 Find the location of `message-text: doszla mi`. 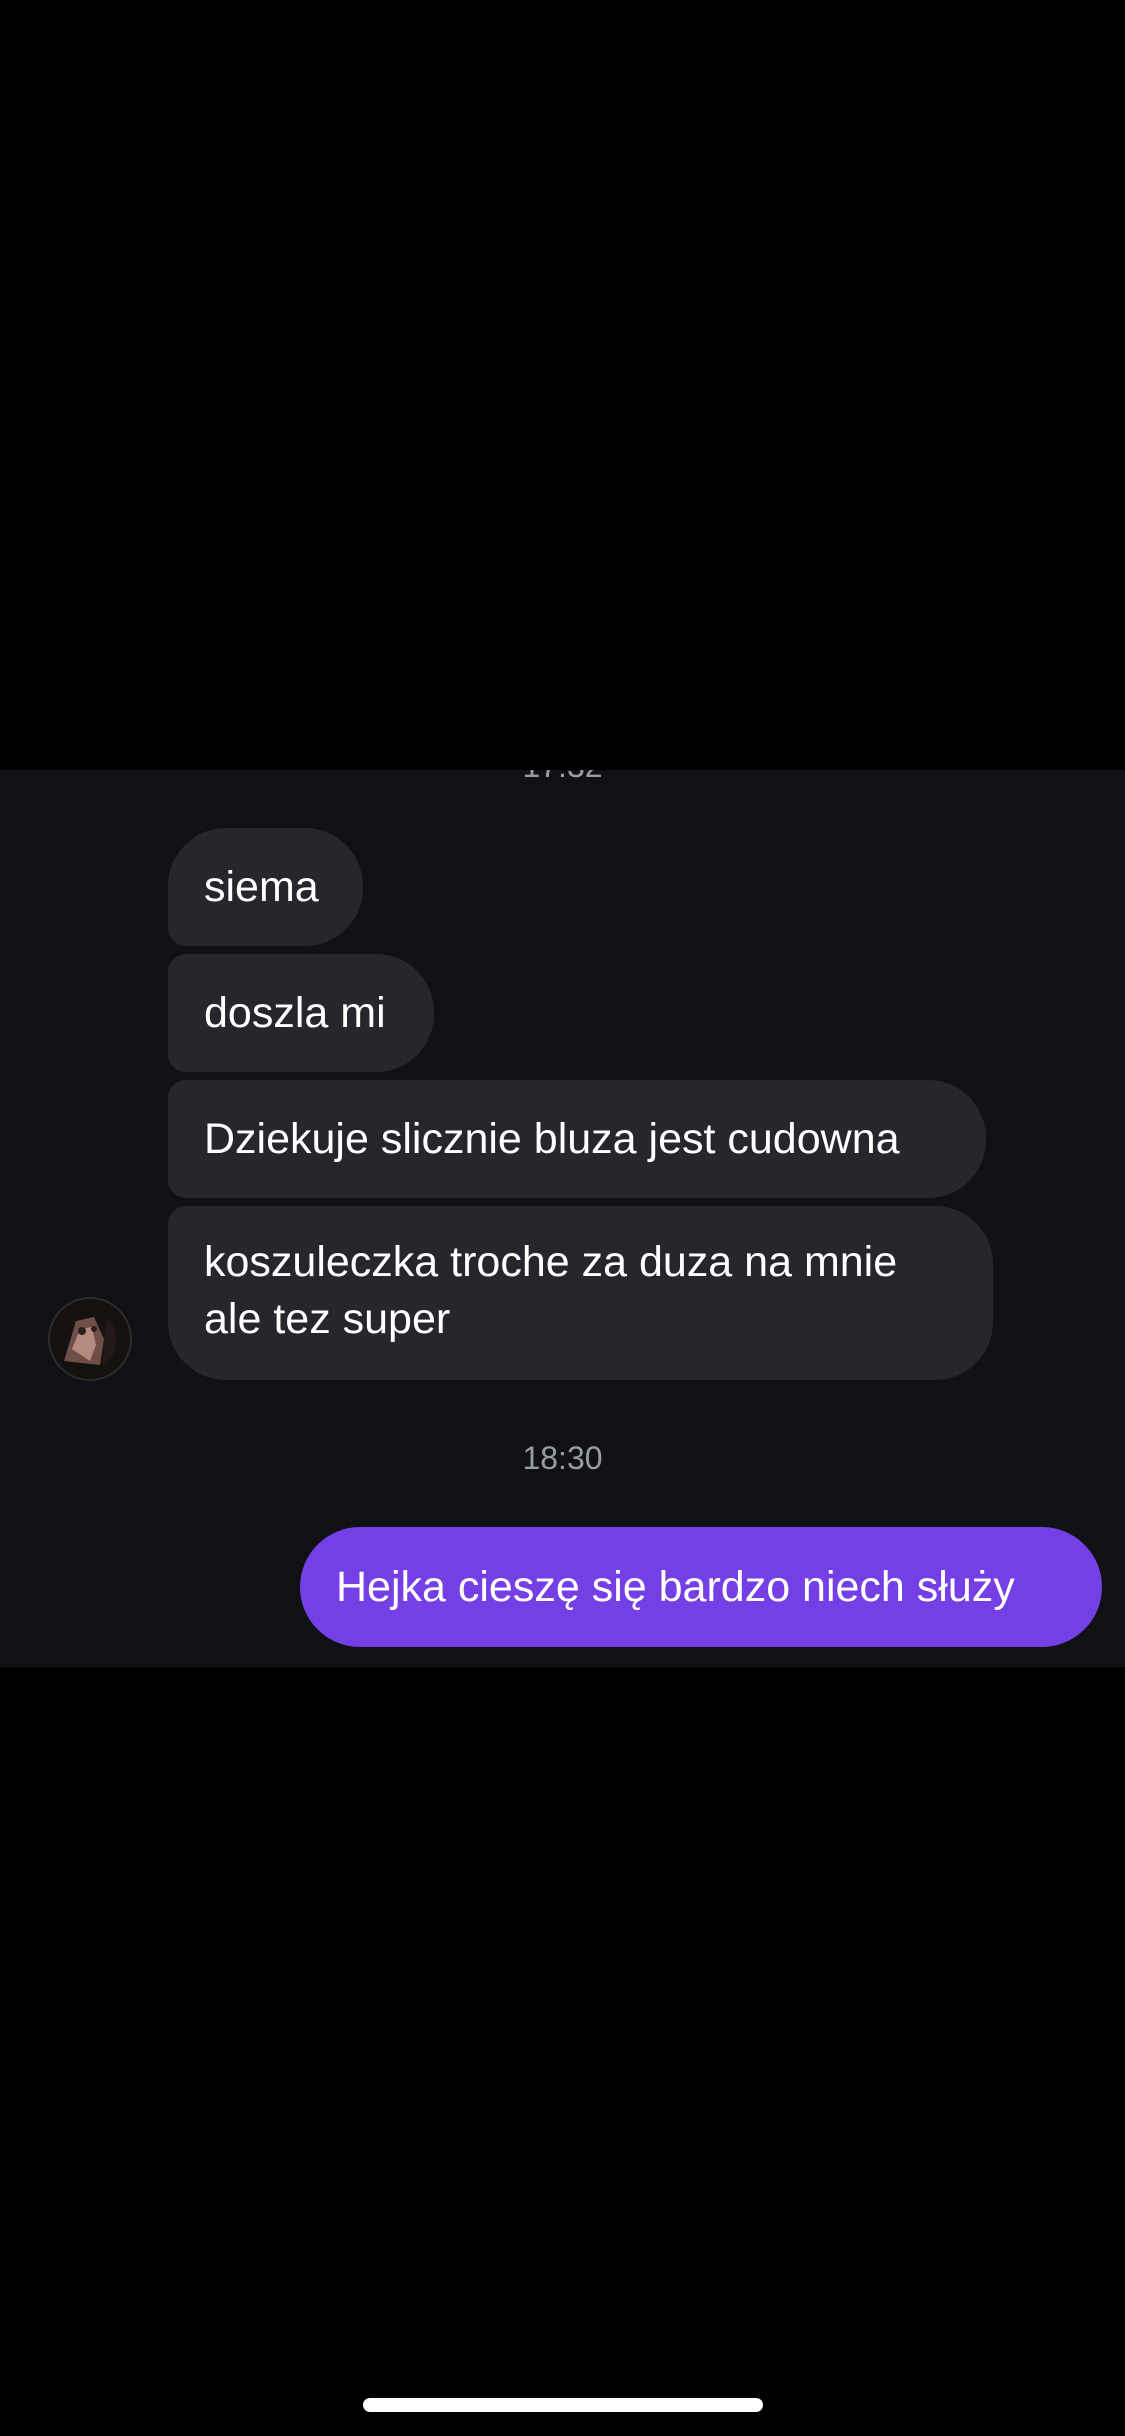

message-text: doszla mi is located at coordinates (295, 1013).